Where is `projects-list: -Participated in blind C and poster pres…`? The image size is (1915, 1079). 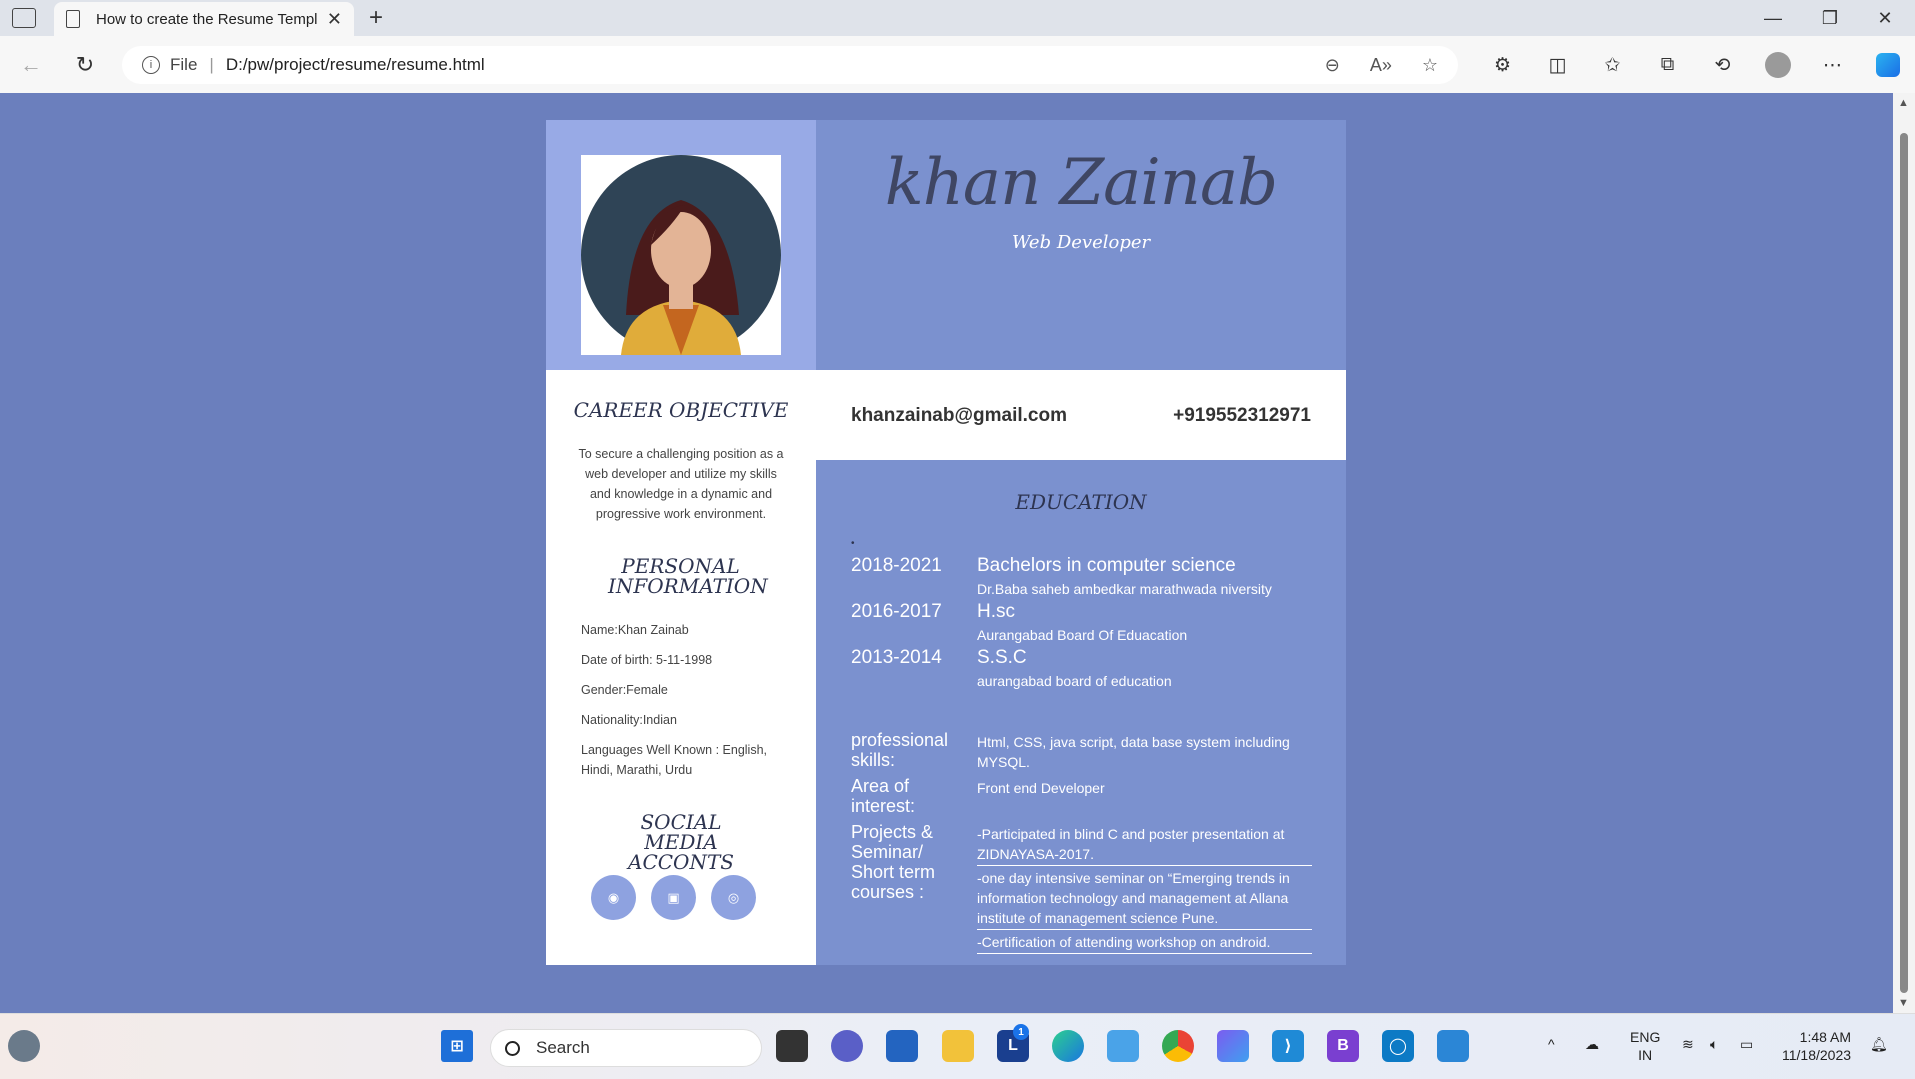
projects-list: -Participated in blind C and poster pres… is located at coordinates (1144, 890).